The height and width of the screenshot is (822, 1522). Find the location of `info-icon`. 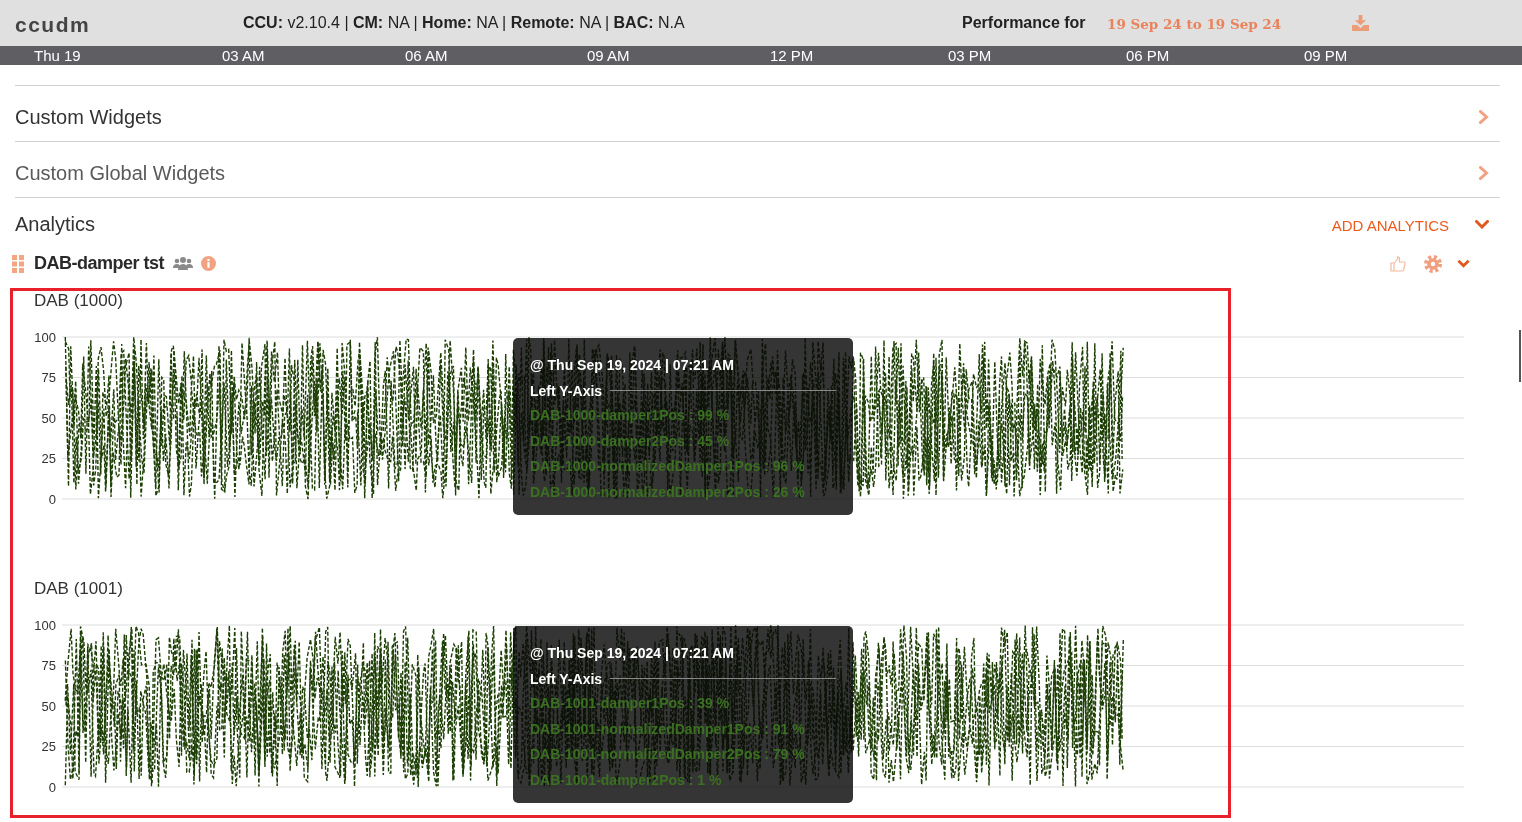

info-icon is located at coordinates (208, 263).